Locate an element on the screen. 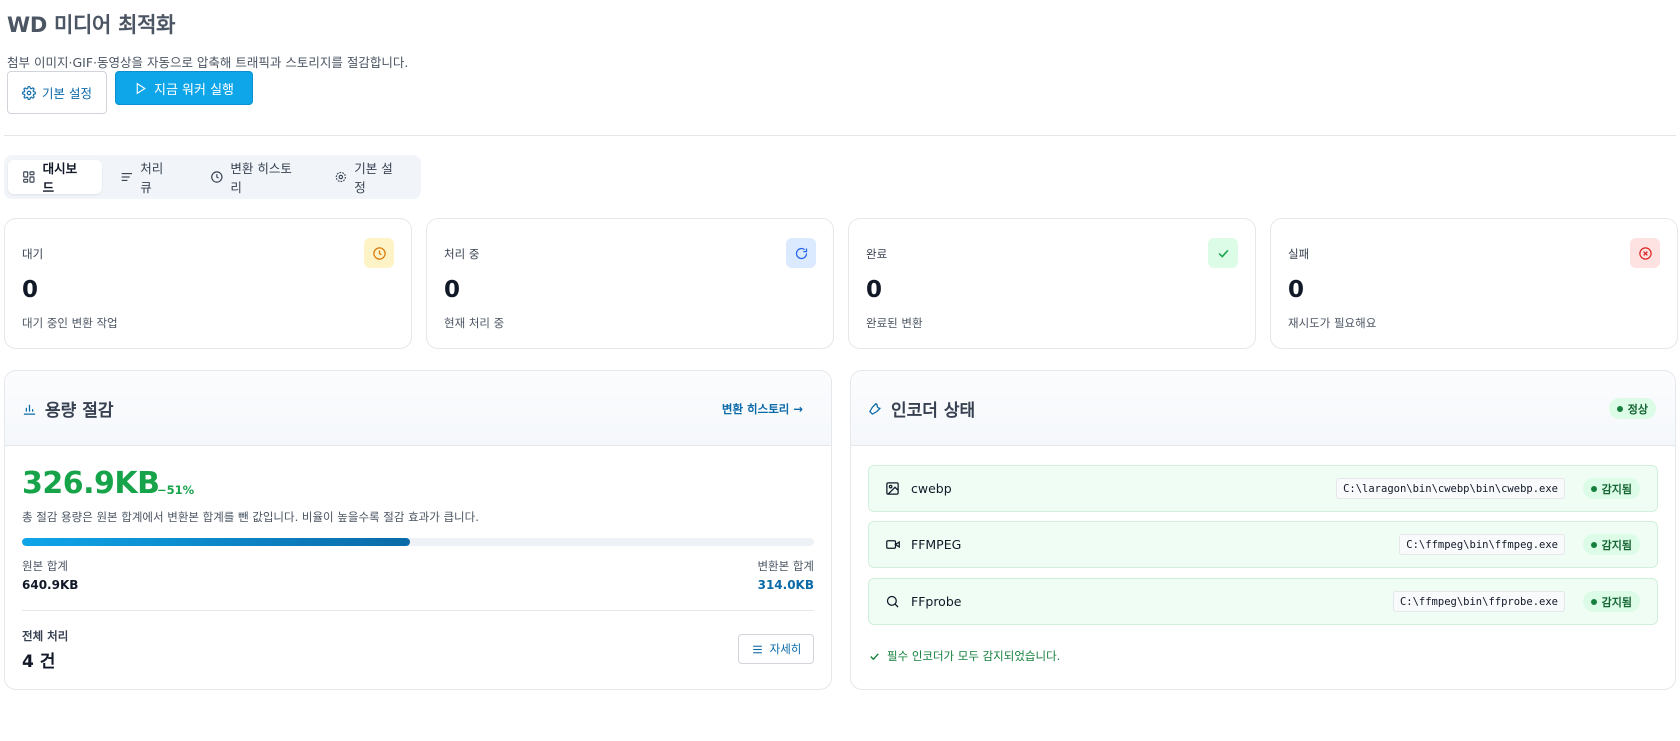  run-worker-button-label: 지금 워커 실행 is located at coordinates (194, 90).